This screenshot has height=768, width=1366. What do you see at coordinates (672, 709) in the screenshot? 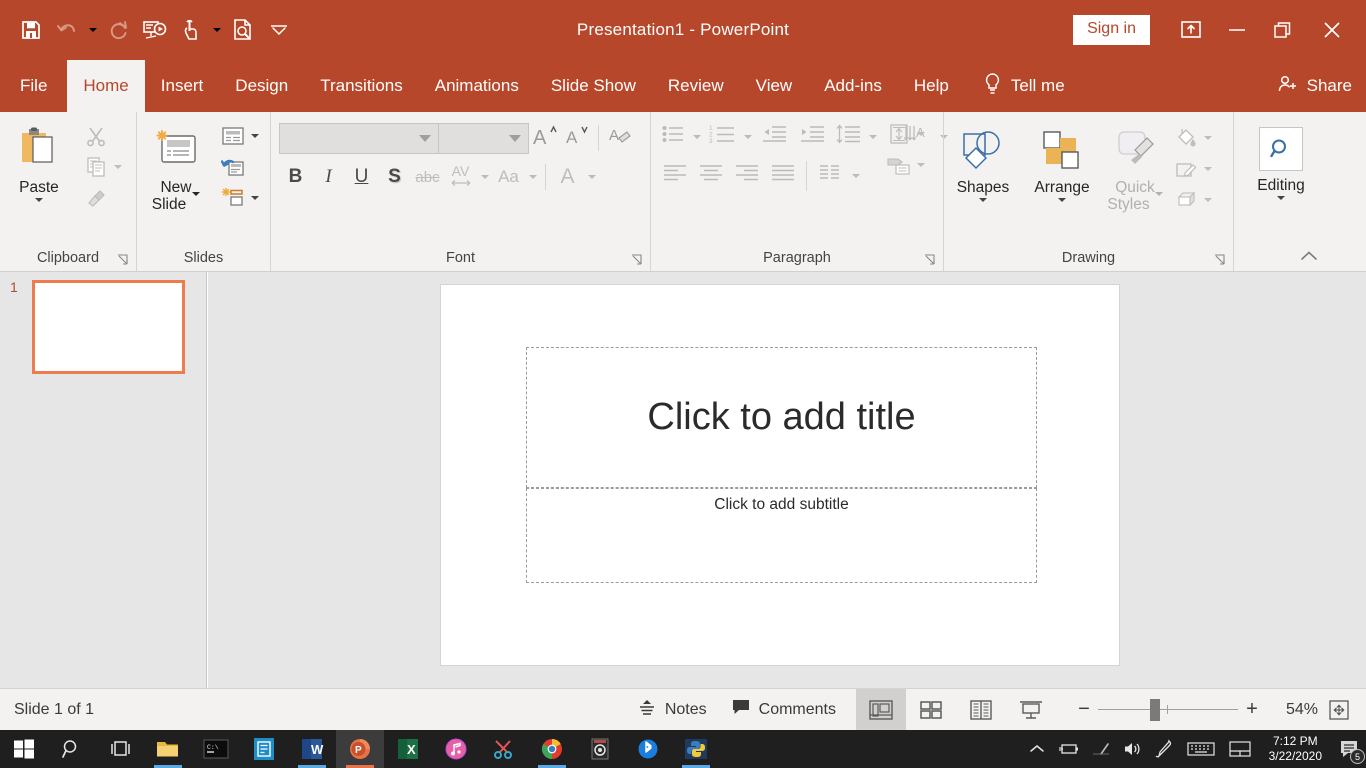
I see `notes-button: Notes` at bounding box center [672, 709].